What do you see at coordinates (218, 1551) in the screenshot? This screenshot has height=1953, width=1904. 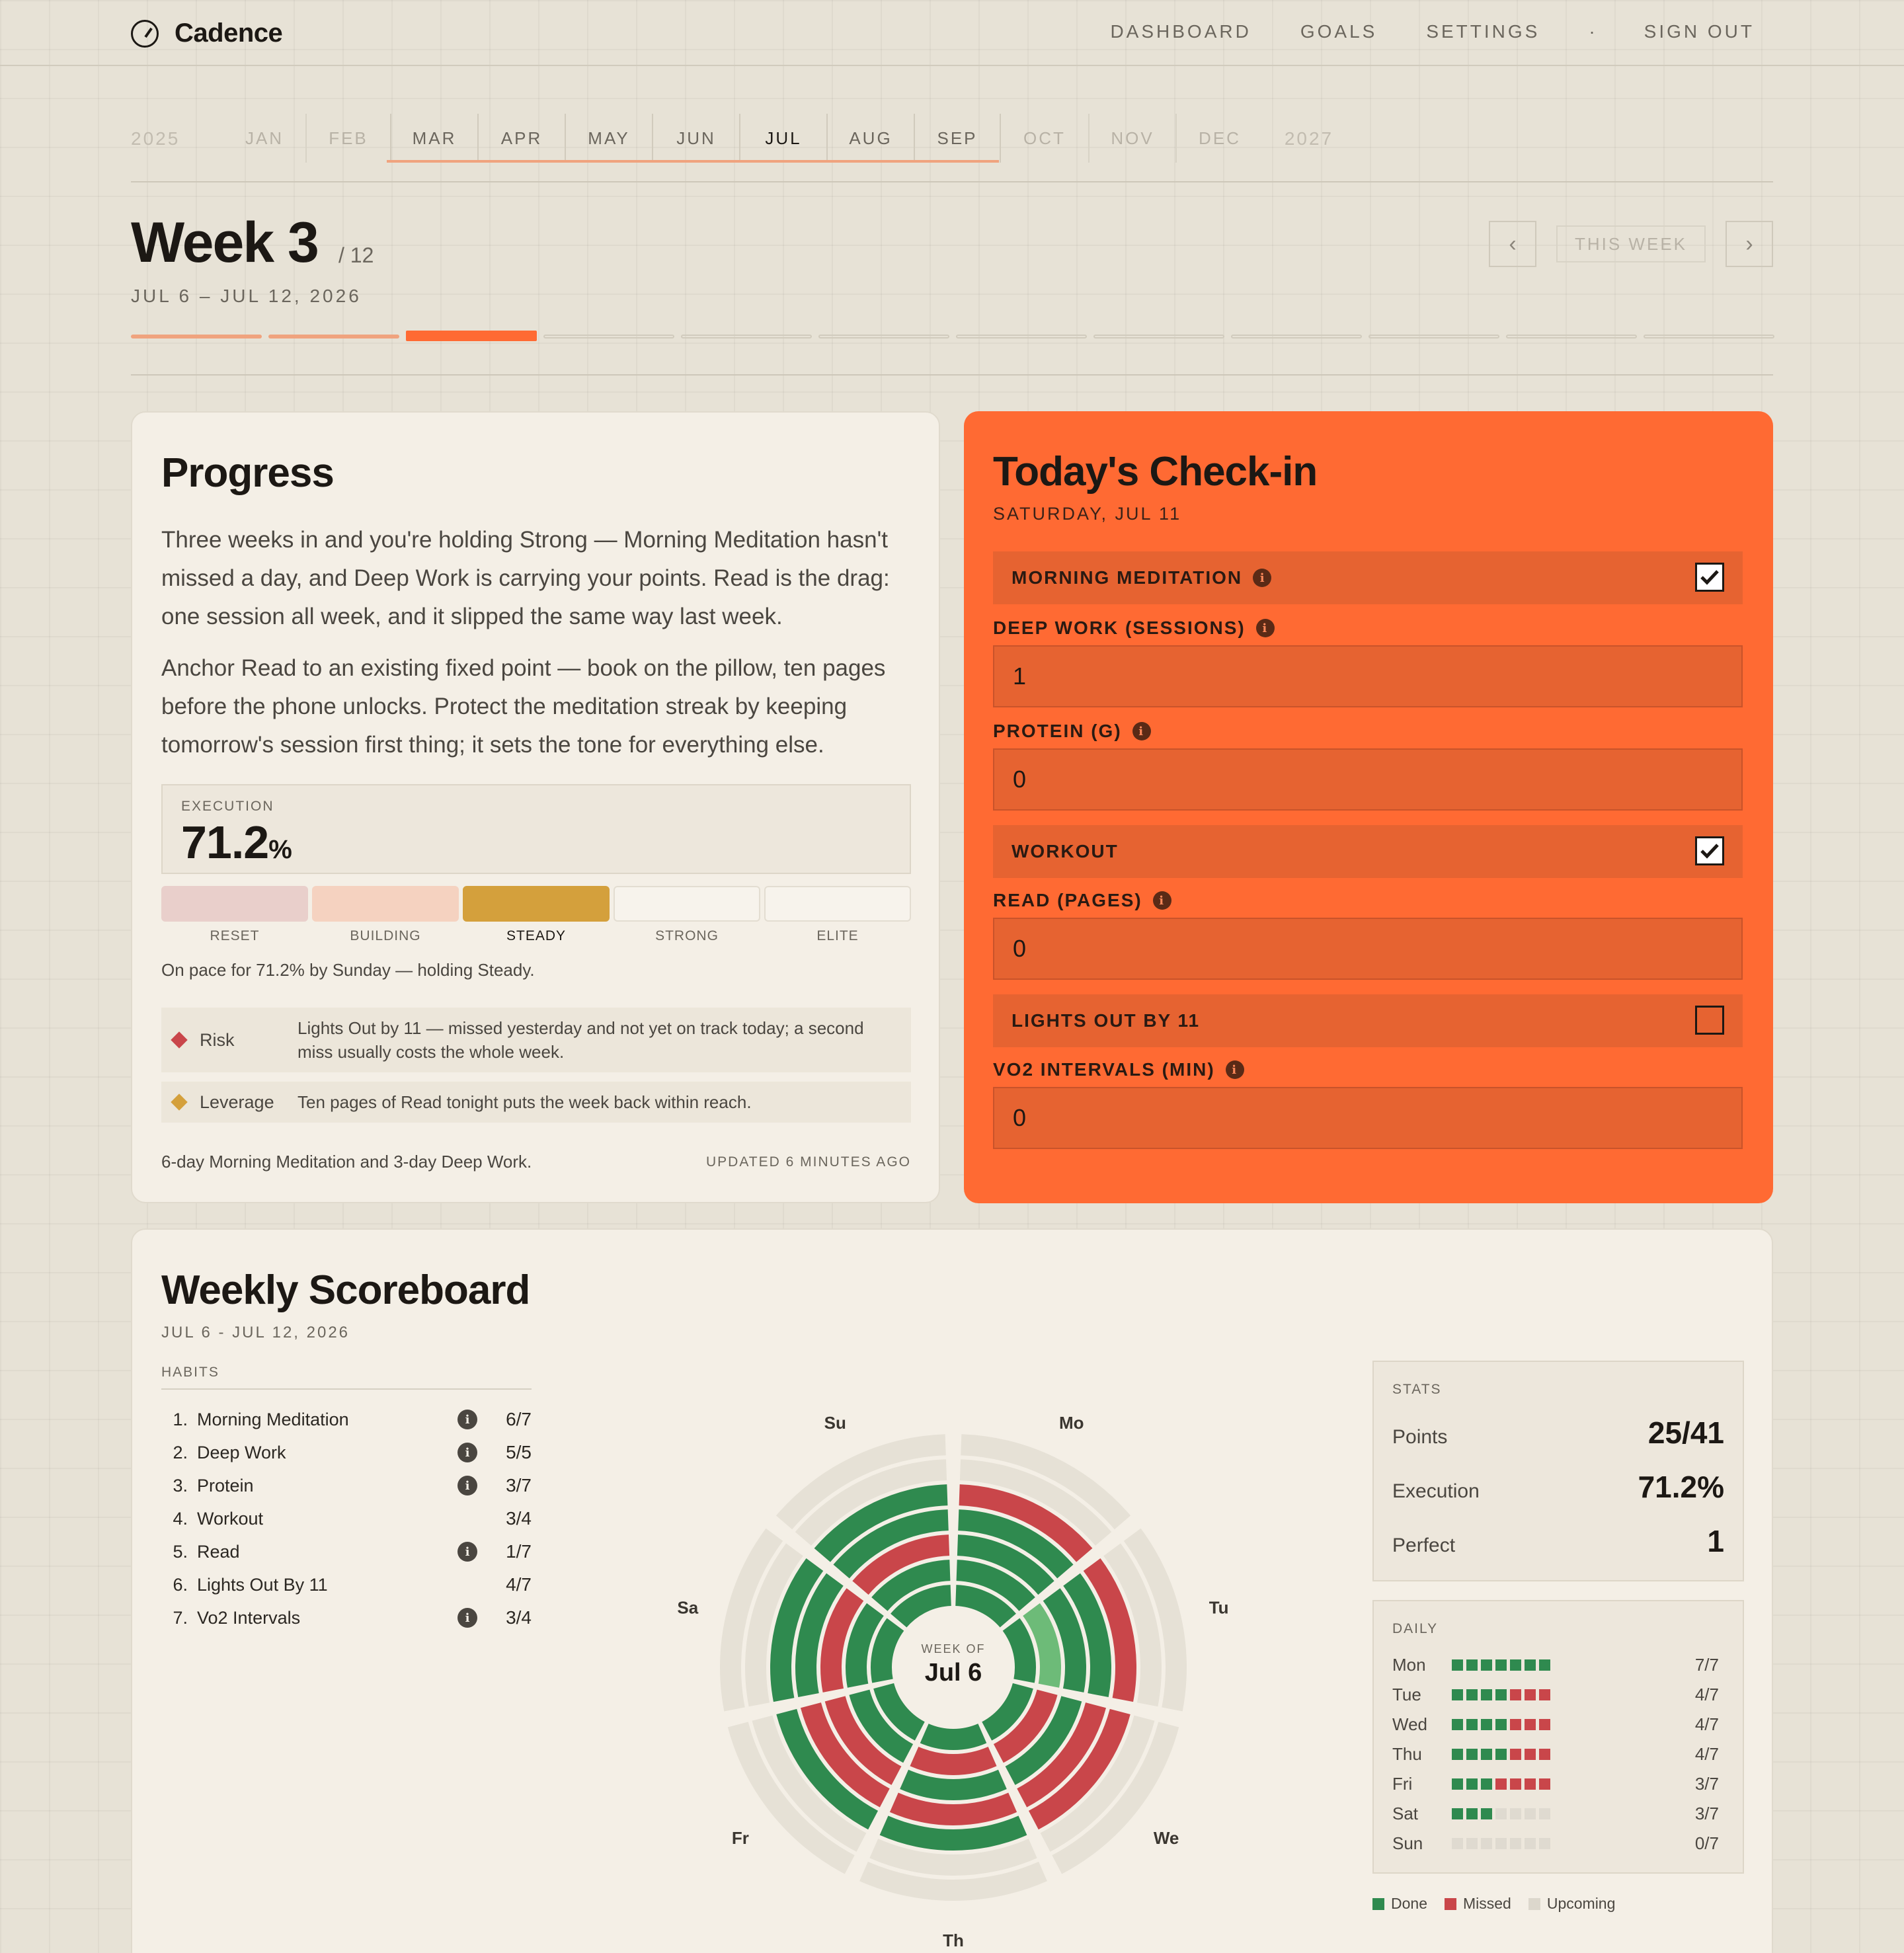 I see `habit-name: Read` at bounding box center [218, 1551].